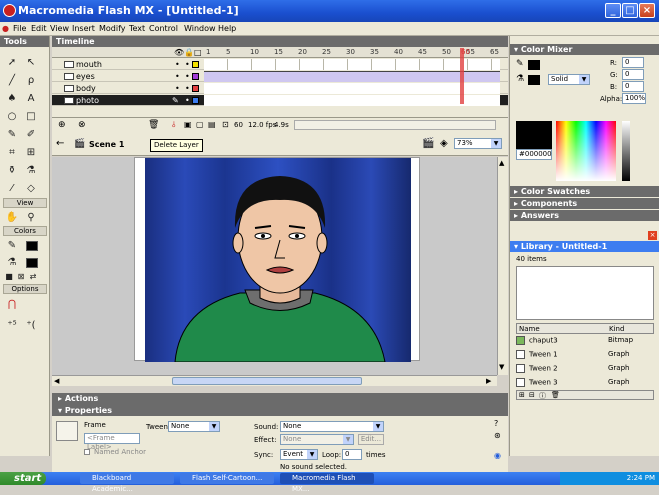  What do you see at coordinates (585, 370) in the screenshot?
I see `library-item: Tween 2 Graph` at bounding box center [585, 370].